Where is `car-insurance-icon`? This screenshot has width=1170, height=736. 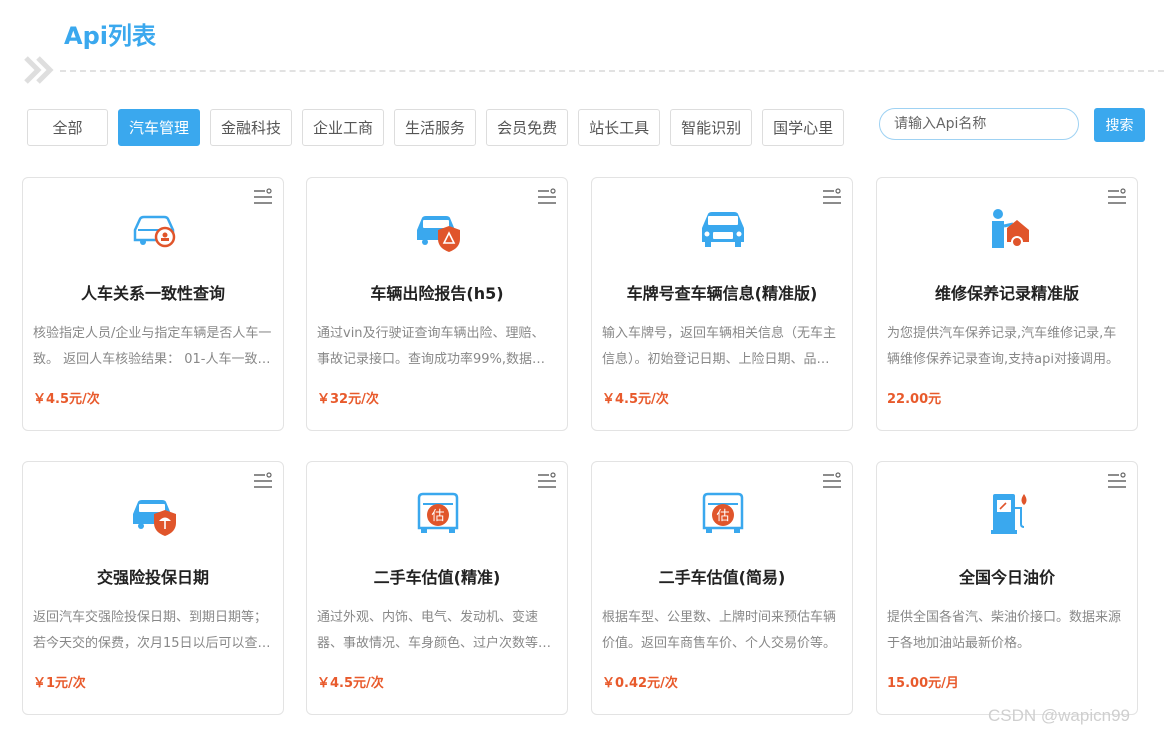
car-insurance-icon is located at coordinates (154, 518).